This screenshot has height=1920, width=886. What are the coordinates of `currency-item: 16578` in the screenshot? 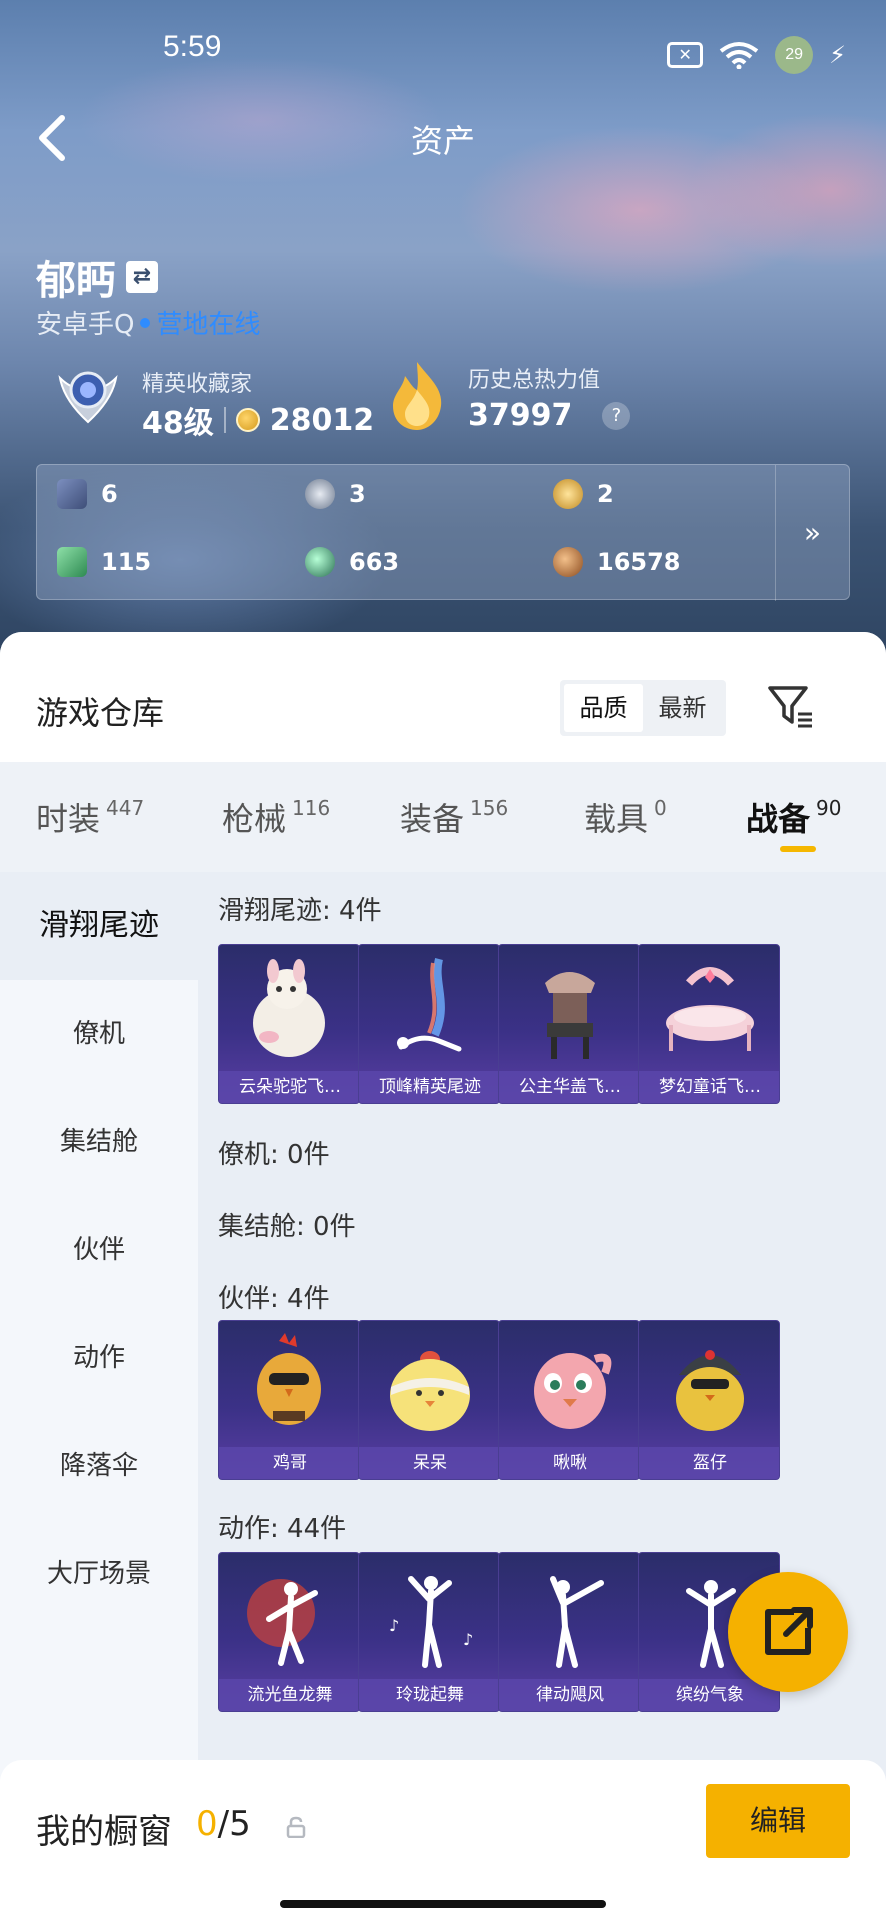 It's located at (617, 562).